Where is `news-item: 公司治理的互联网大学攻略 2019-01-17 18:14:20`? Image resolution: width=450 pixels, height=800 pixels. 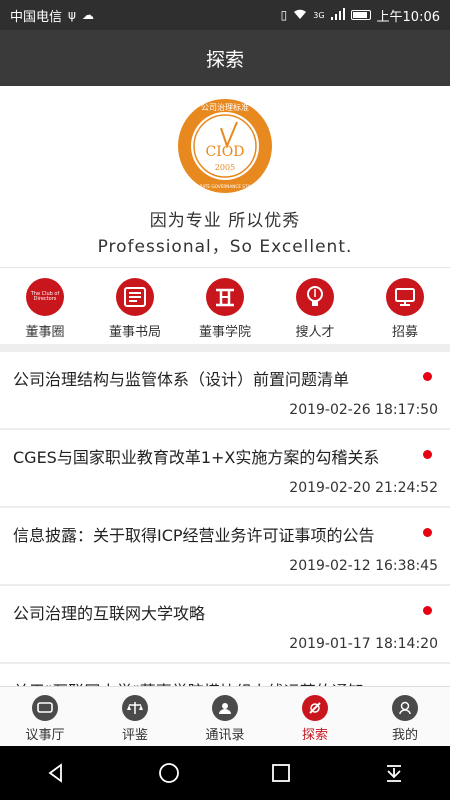
news-item: 公司治理的互联网大学攻略 2019-01-17 18:14:20 is located at coordinates (225, 625).